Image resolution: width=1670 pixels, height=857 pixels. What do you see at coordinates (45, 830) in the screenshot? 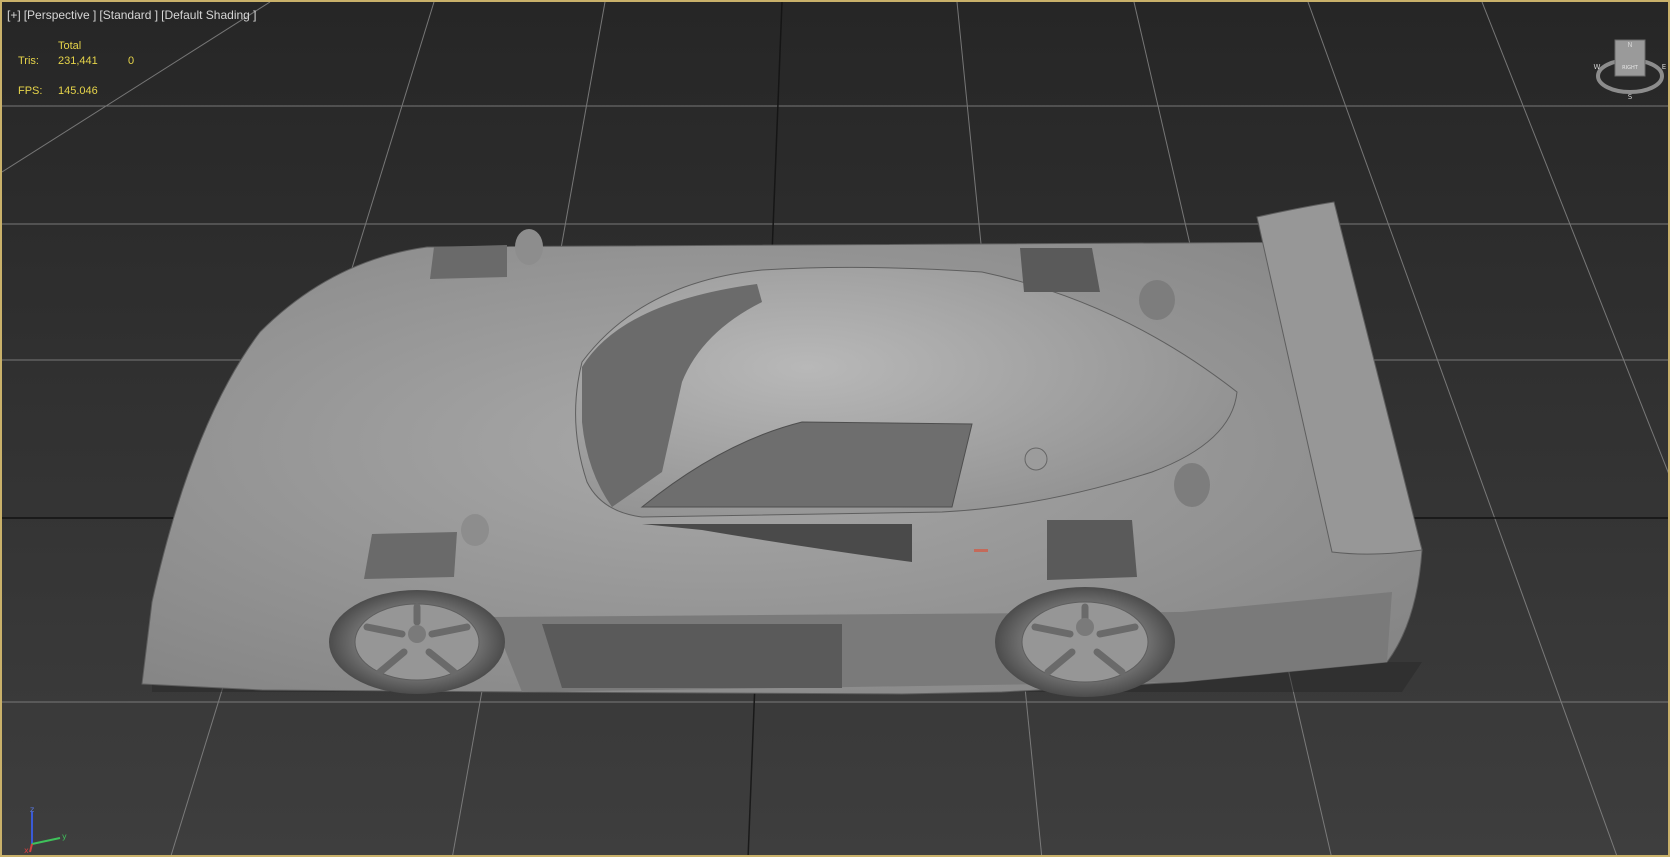
I see `axis-tripod: z y x` at bounding box center [45, 830].